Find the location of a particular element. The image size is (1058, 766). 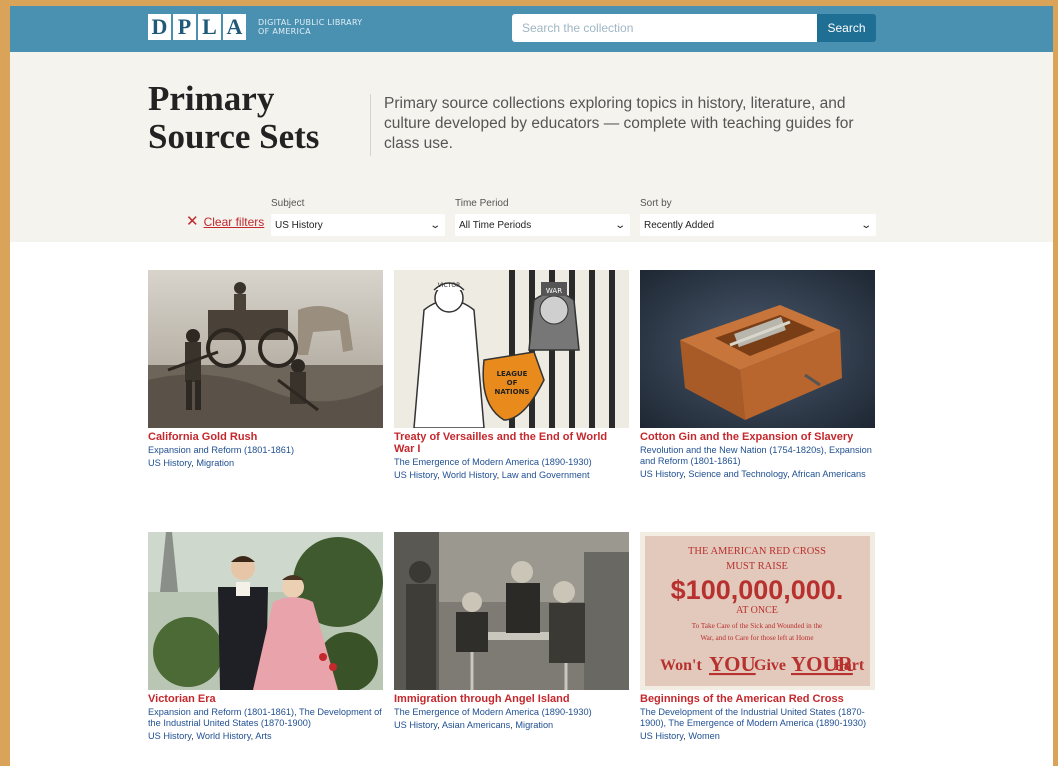

search-input is located at coordinates (664, 28).